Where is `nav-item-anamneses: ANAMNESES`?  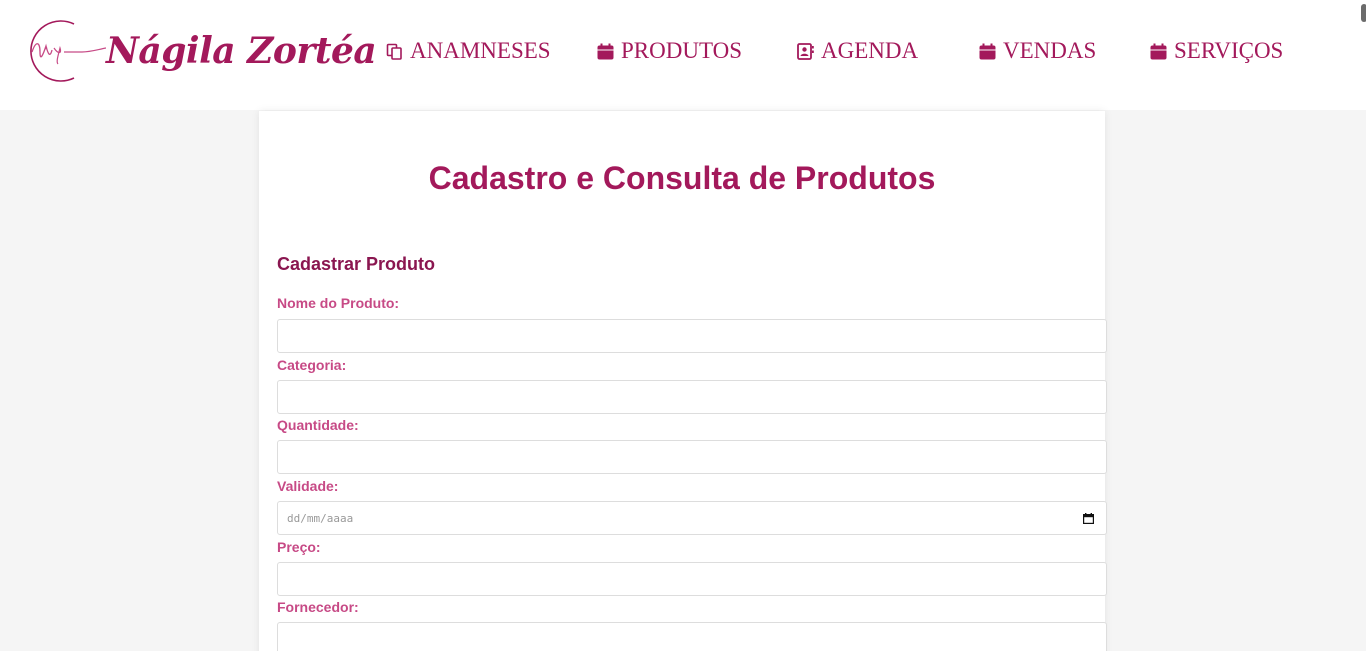 nav-item-anamneses: ANAMNESES is located at coordinates (468, 51).